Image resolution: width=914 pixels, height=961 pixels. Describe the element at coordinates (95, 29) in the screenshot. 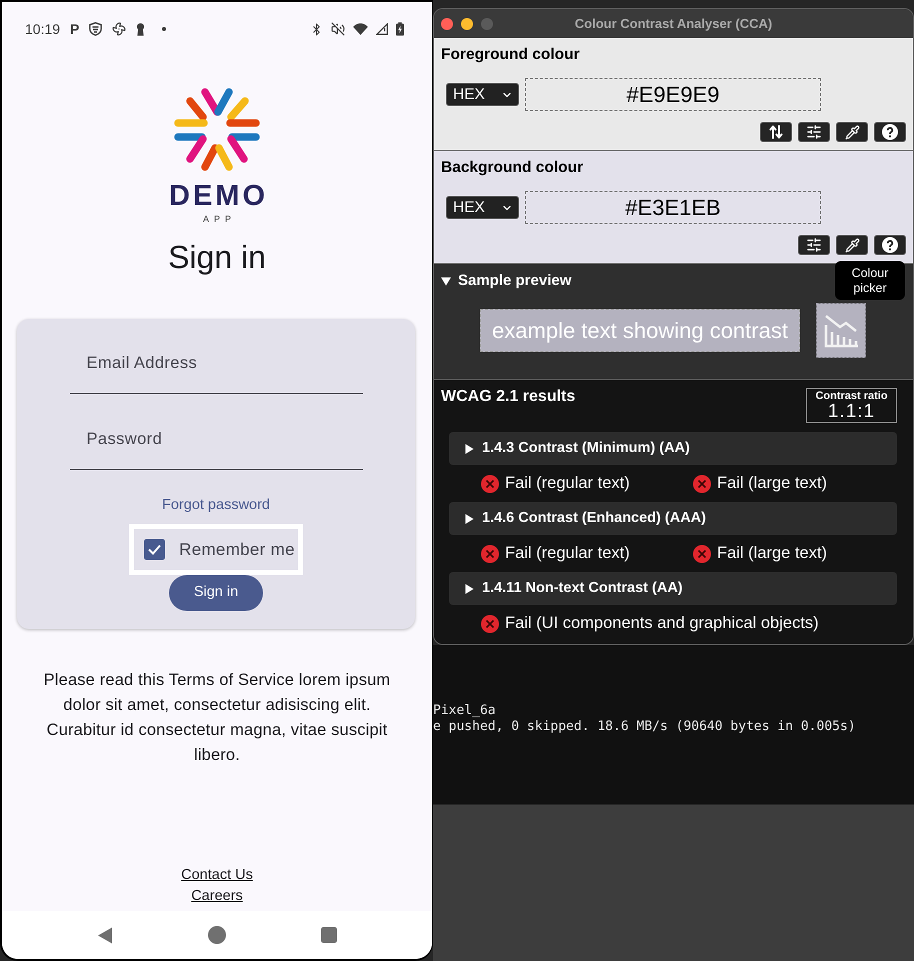

I see `shield-icon` at that location.